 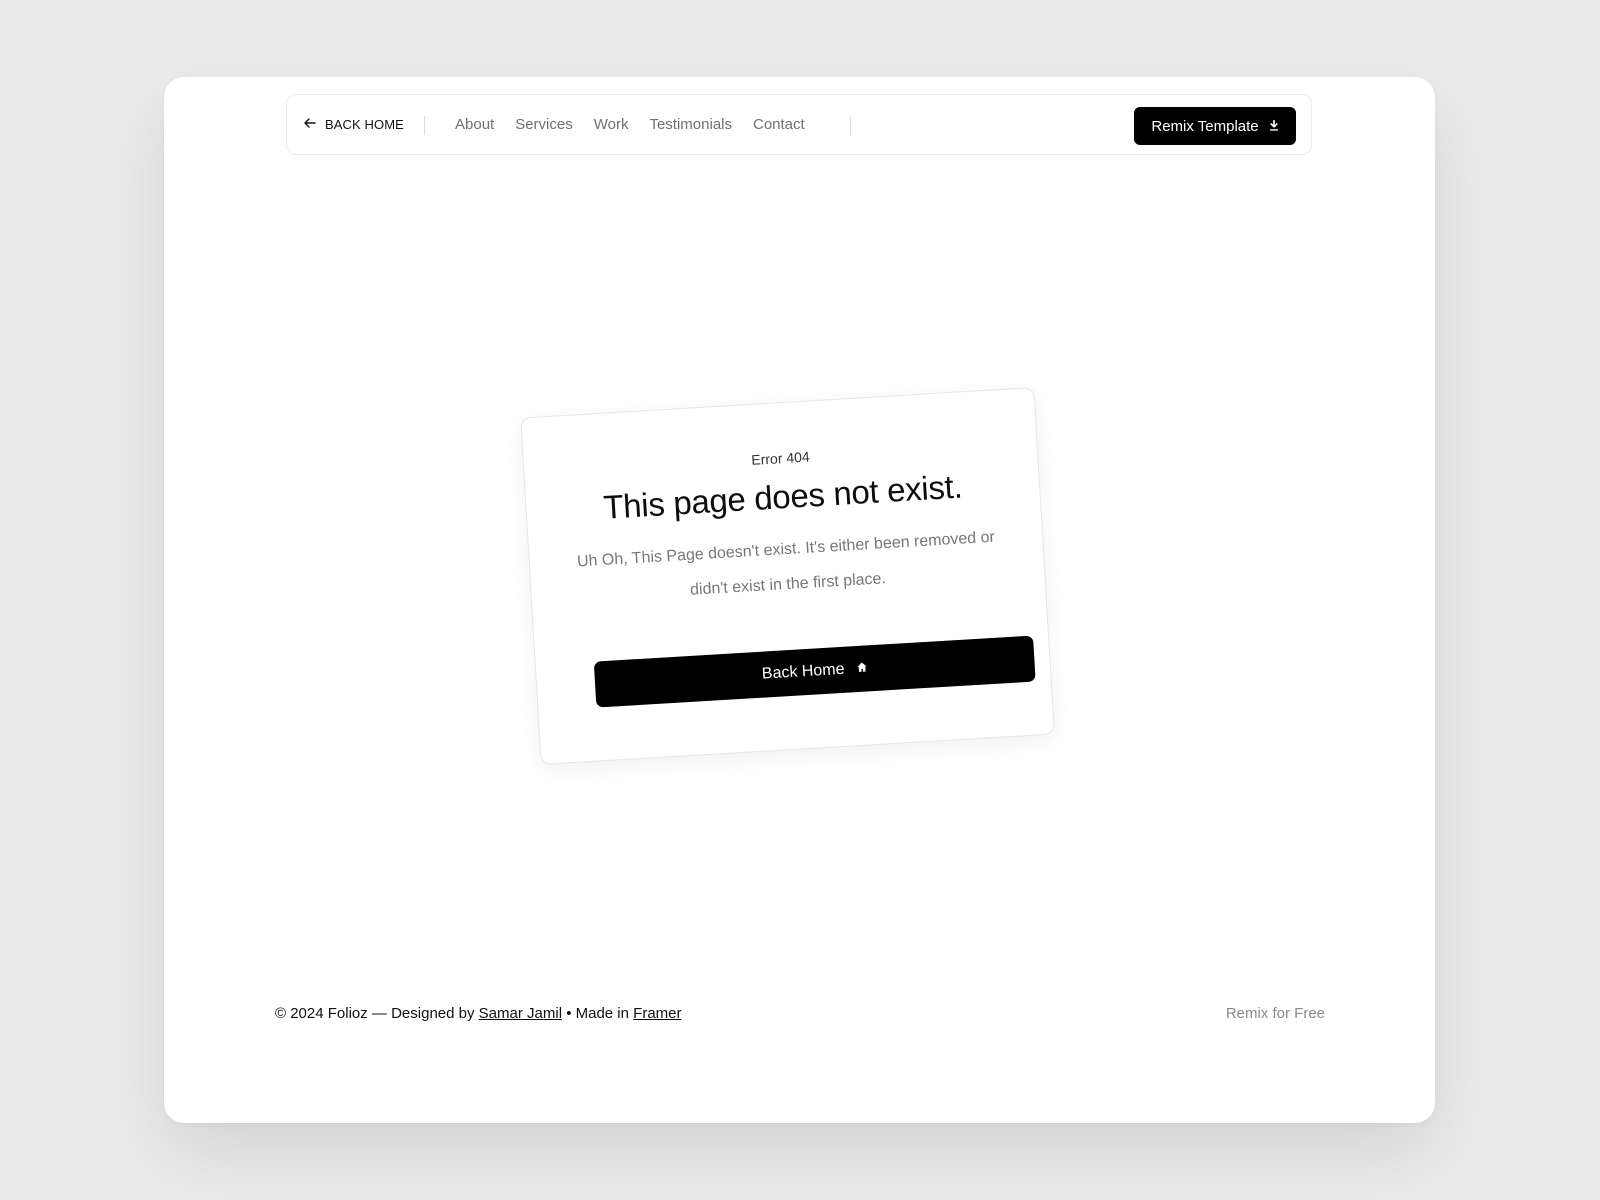 I want to click on back-home-button: Back Home, so click(x=814, y=671).